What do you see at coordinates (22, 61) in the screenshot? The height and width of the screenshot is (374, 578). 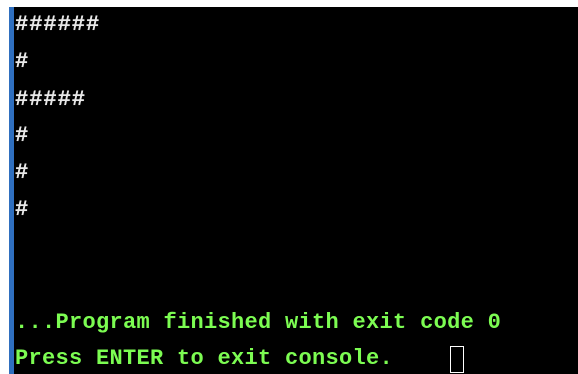 I see `output-line-2: #` at bounding box center [22, 61].